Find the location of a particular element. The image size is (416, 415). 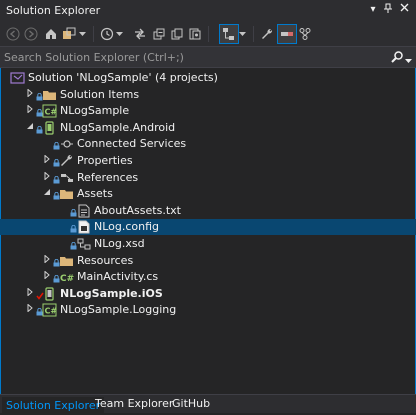

tab-github: GitHub is located at coordinates (191, 405).